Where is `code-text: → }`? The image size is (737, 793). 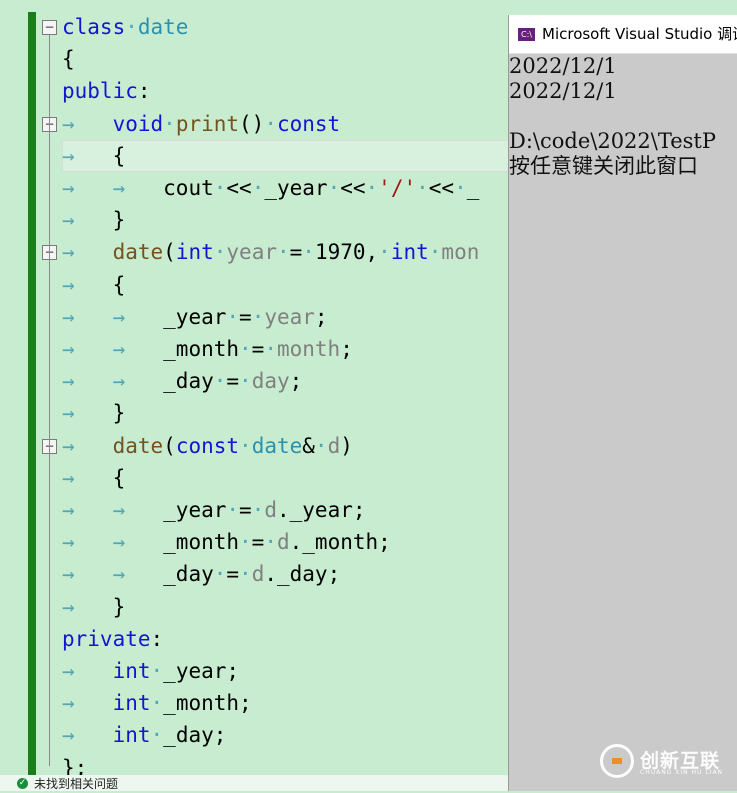 code-text: → } is located at coordinates (93, 607).